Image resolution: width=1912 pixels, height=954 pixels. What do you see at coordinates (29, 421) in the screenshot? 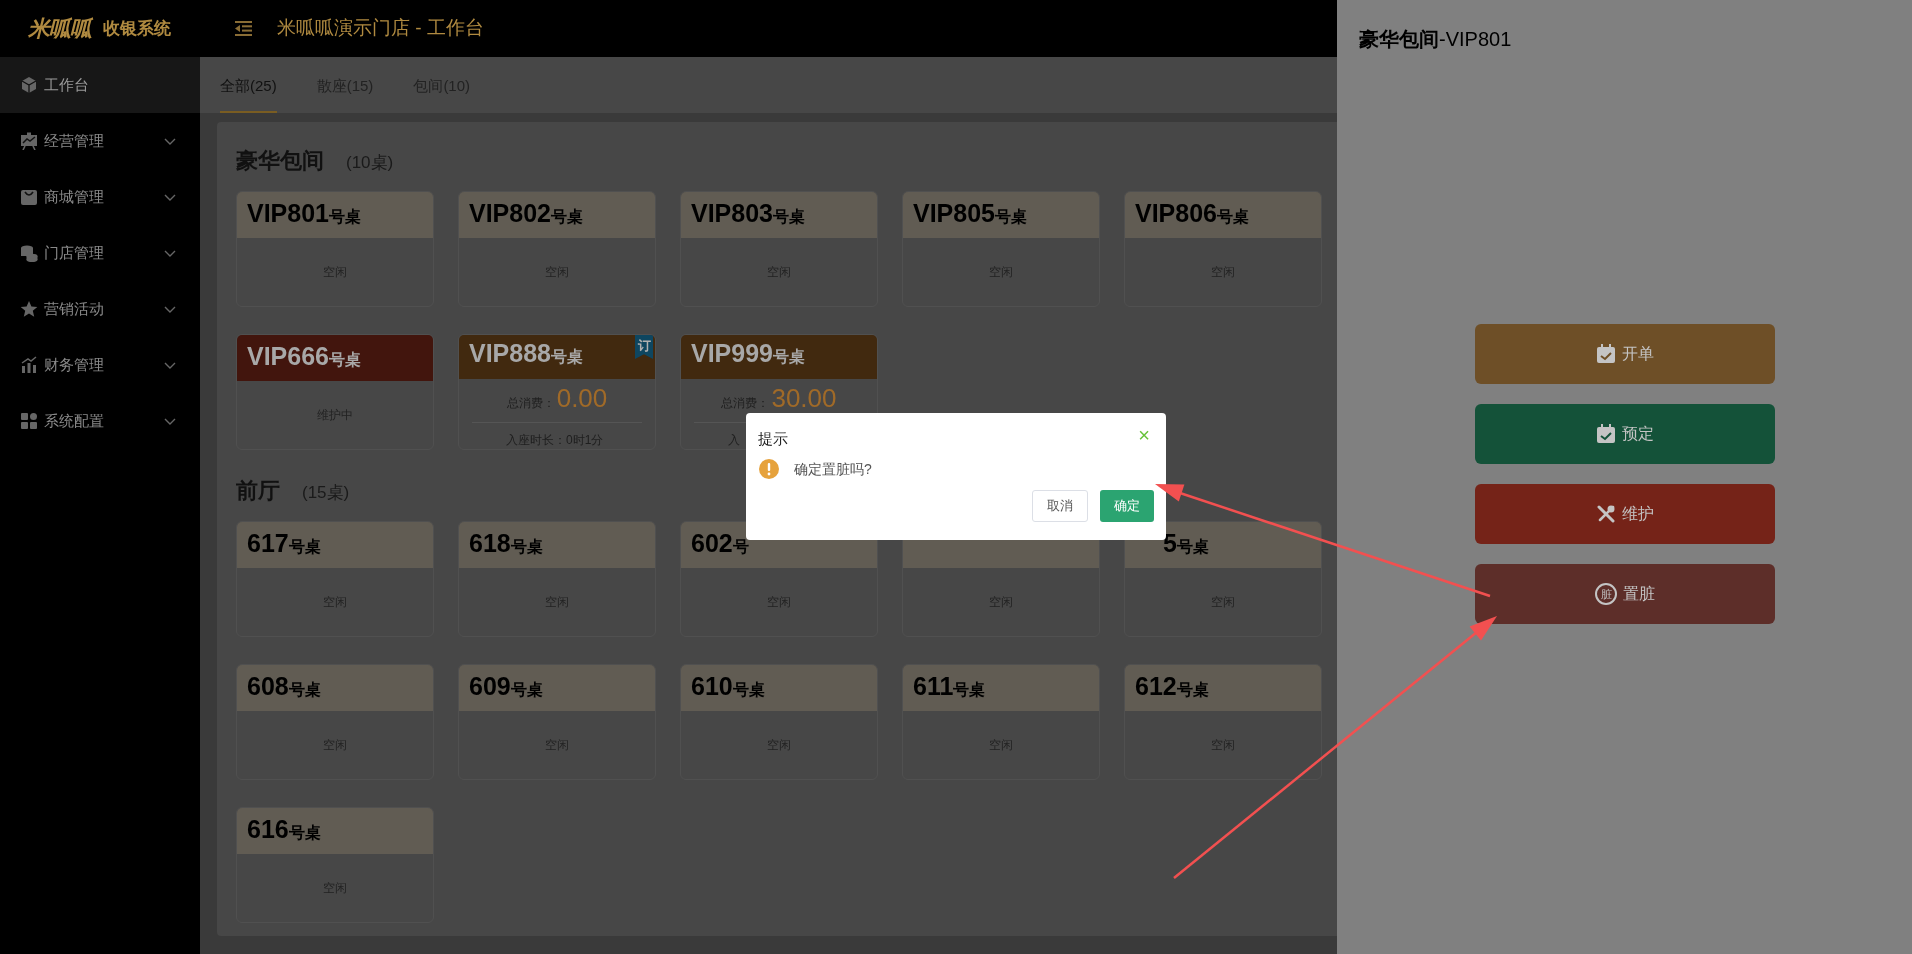
I see `grid-icon` at bounding box center [29, 421].